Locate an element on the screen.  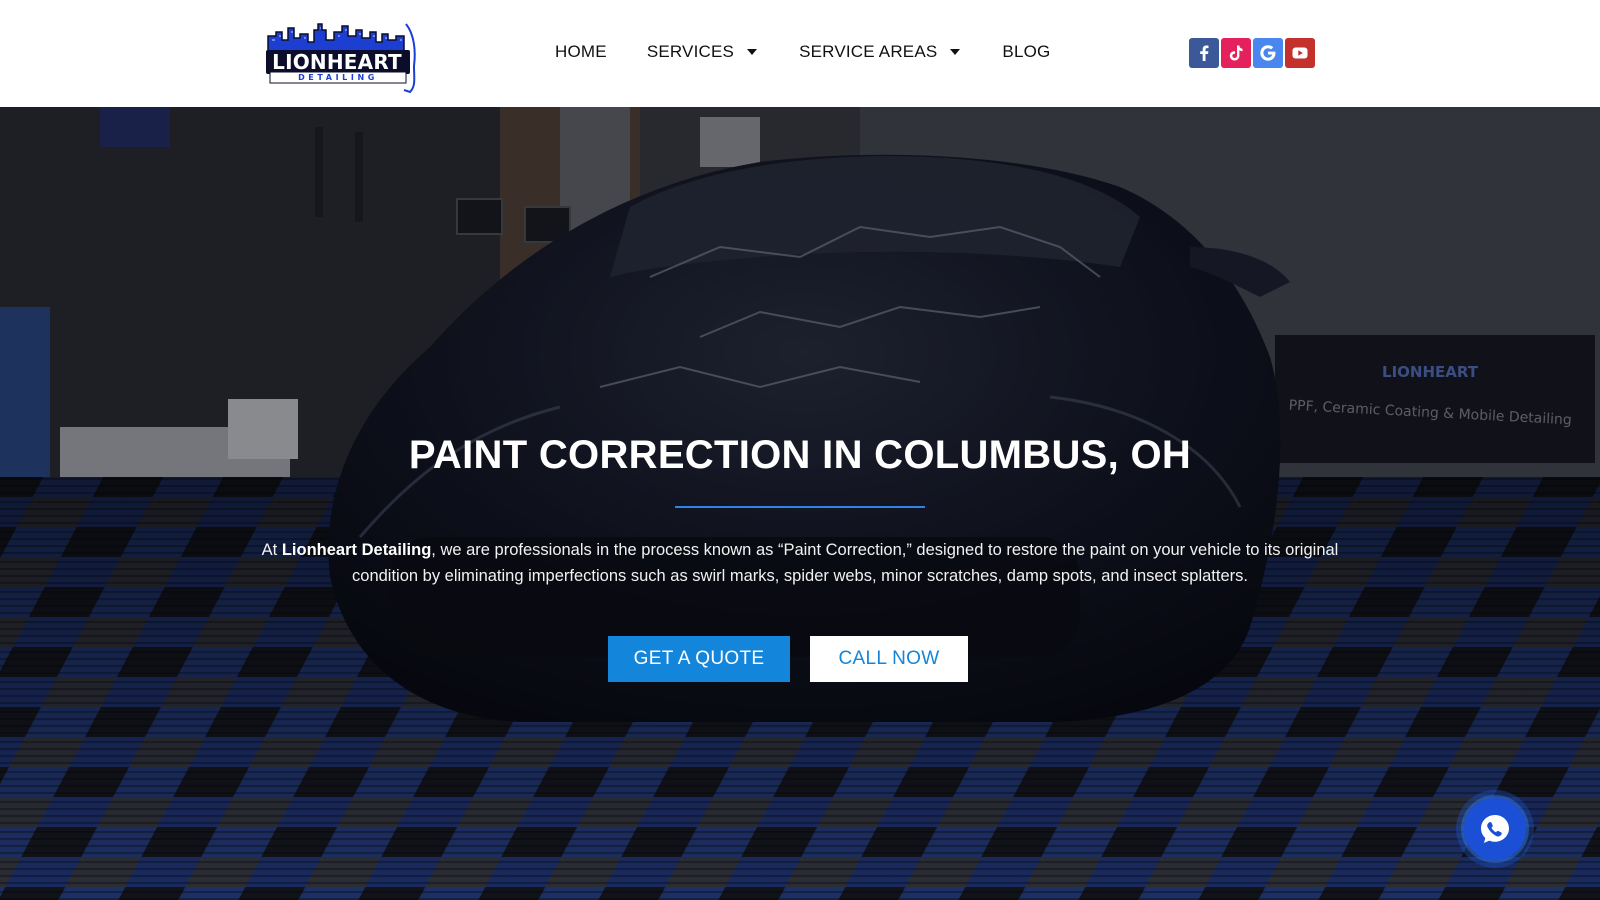
youtube-icon is located at coordinates (1300, 53).